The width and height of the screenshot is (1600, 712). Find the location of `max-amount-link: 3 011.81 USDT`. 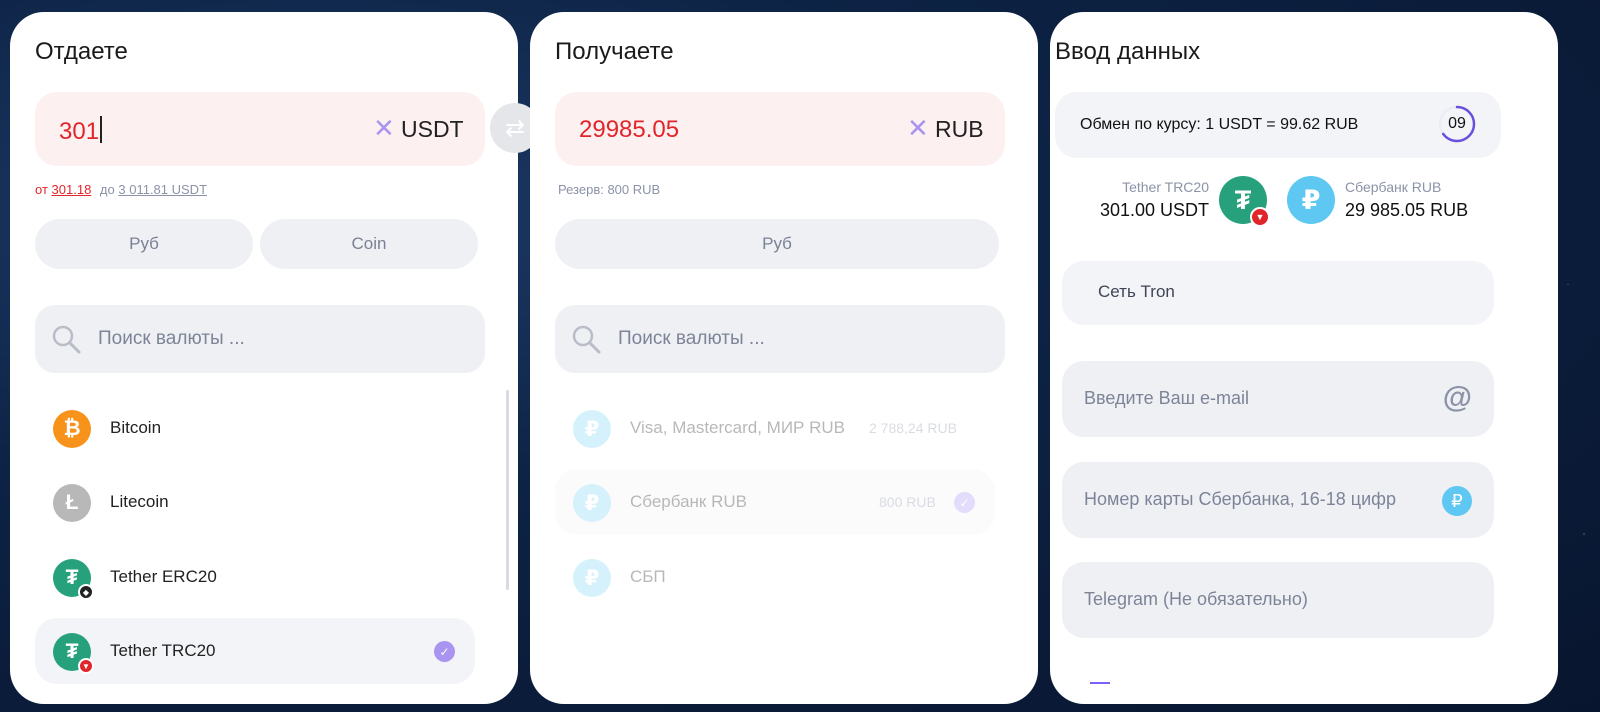

max-amount-link: 3 011.81 USDT is located at coordinates (162, 189).